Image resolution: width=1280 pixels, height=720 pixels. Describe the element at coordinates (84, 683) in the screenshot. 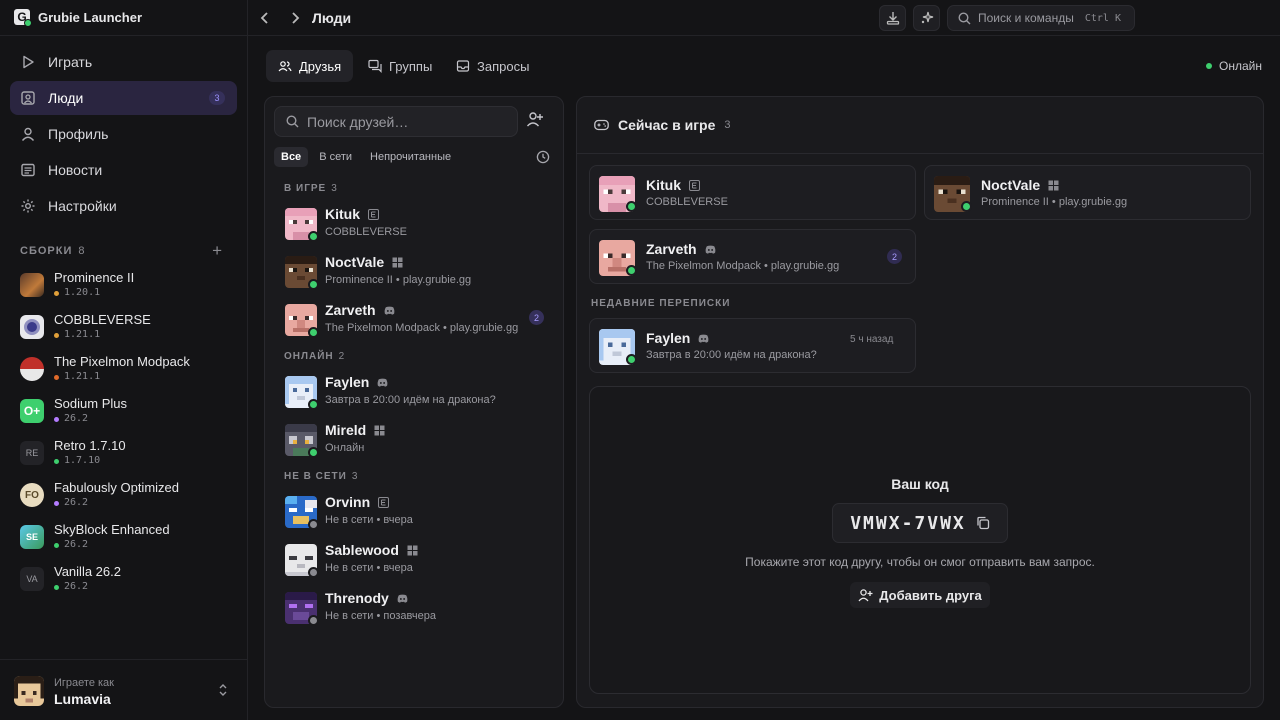

I see `playing-as-label: Играете как` at that location.